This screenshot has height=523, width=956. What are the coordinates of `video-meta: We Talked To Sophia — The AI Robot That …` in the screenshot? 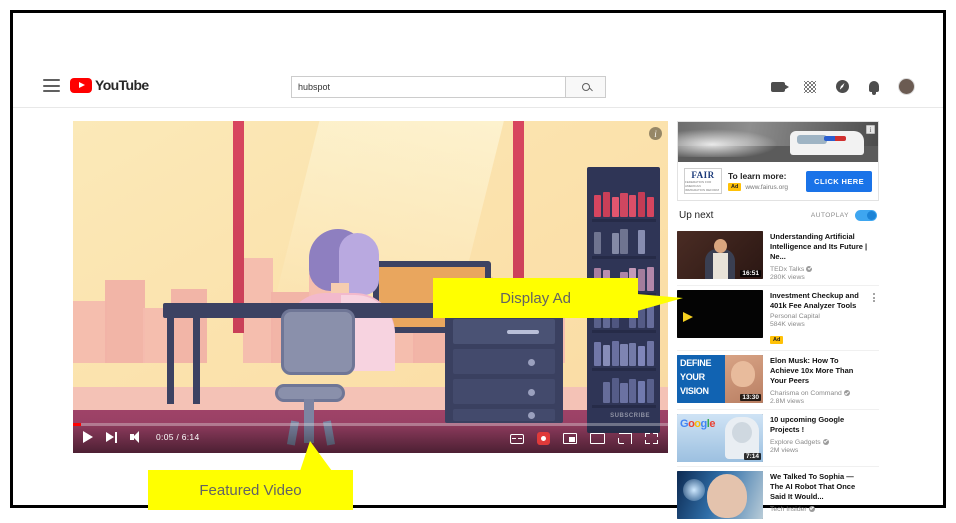 It's located at (824, 495).